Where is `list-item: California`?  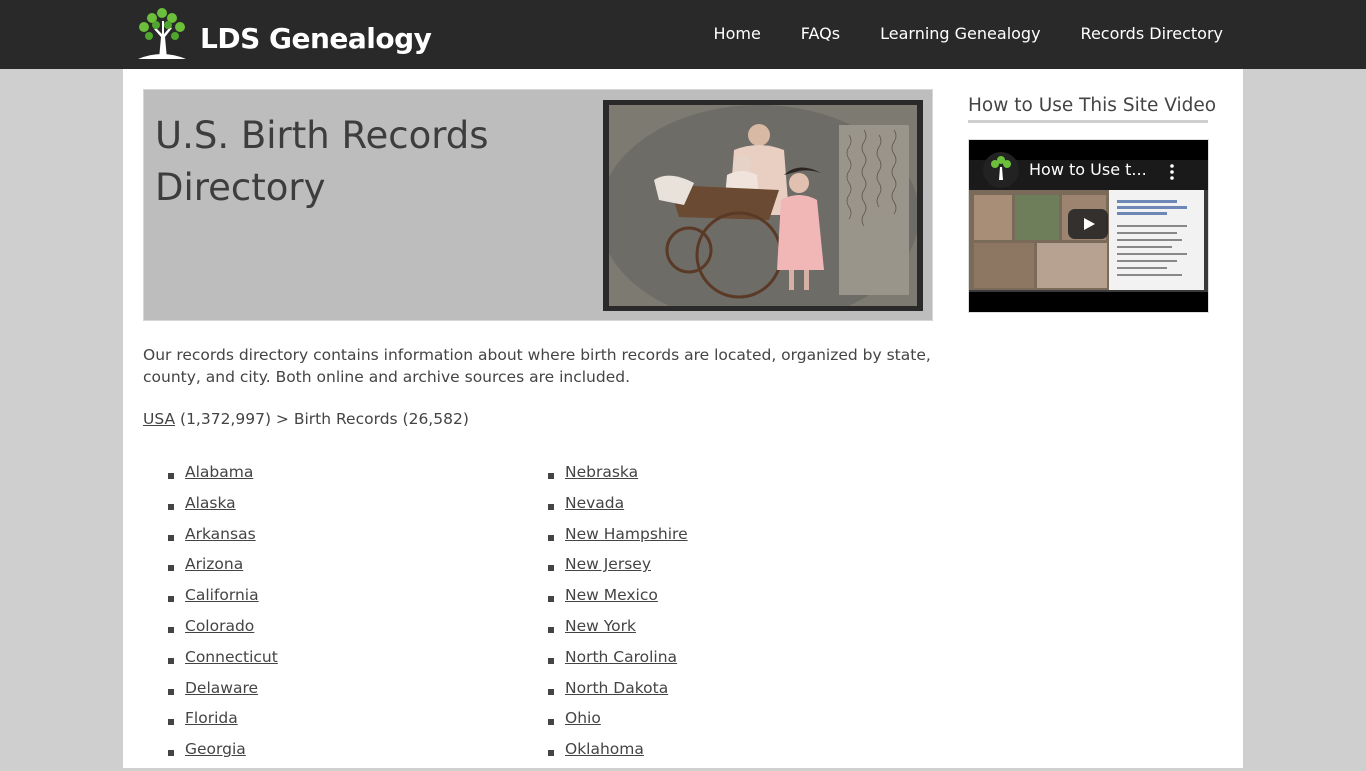 list-item: California is located at coordinates (223, 601).